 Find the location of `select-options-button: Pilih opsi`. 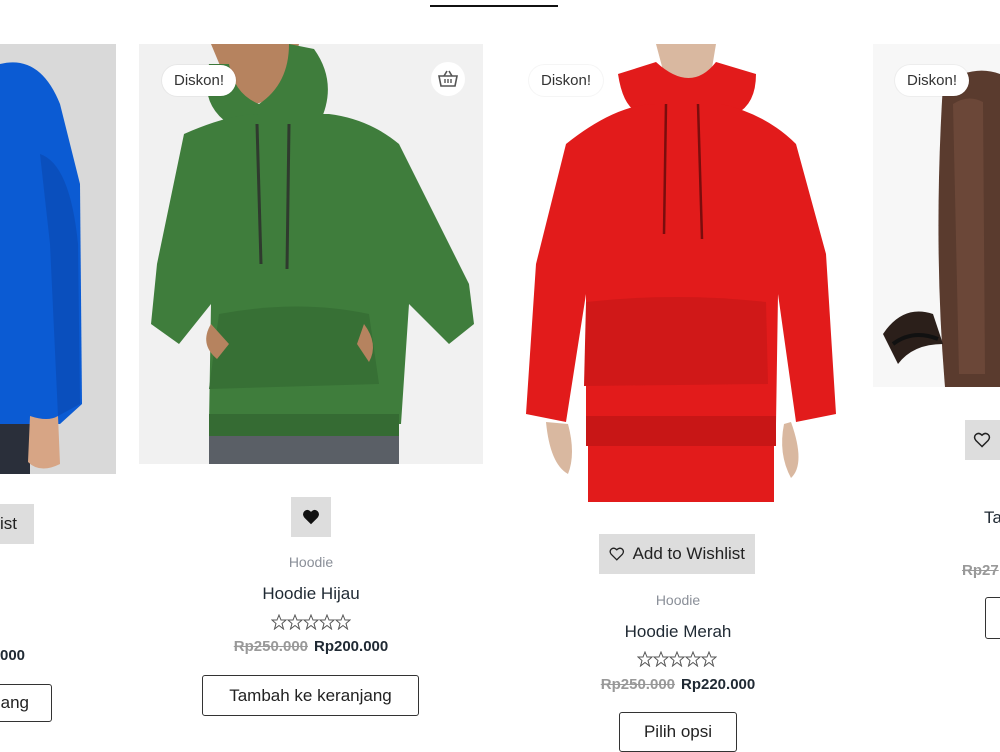

select-options-button: Pilih opsi is located at coordinates (678, 732).